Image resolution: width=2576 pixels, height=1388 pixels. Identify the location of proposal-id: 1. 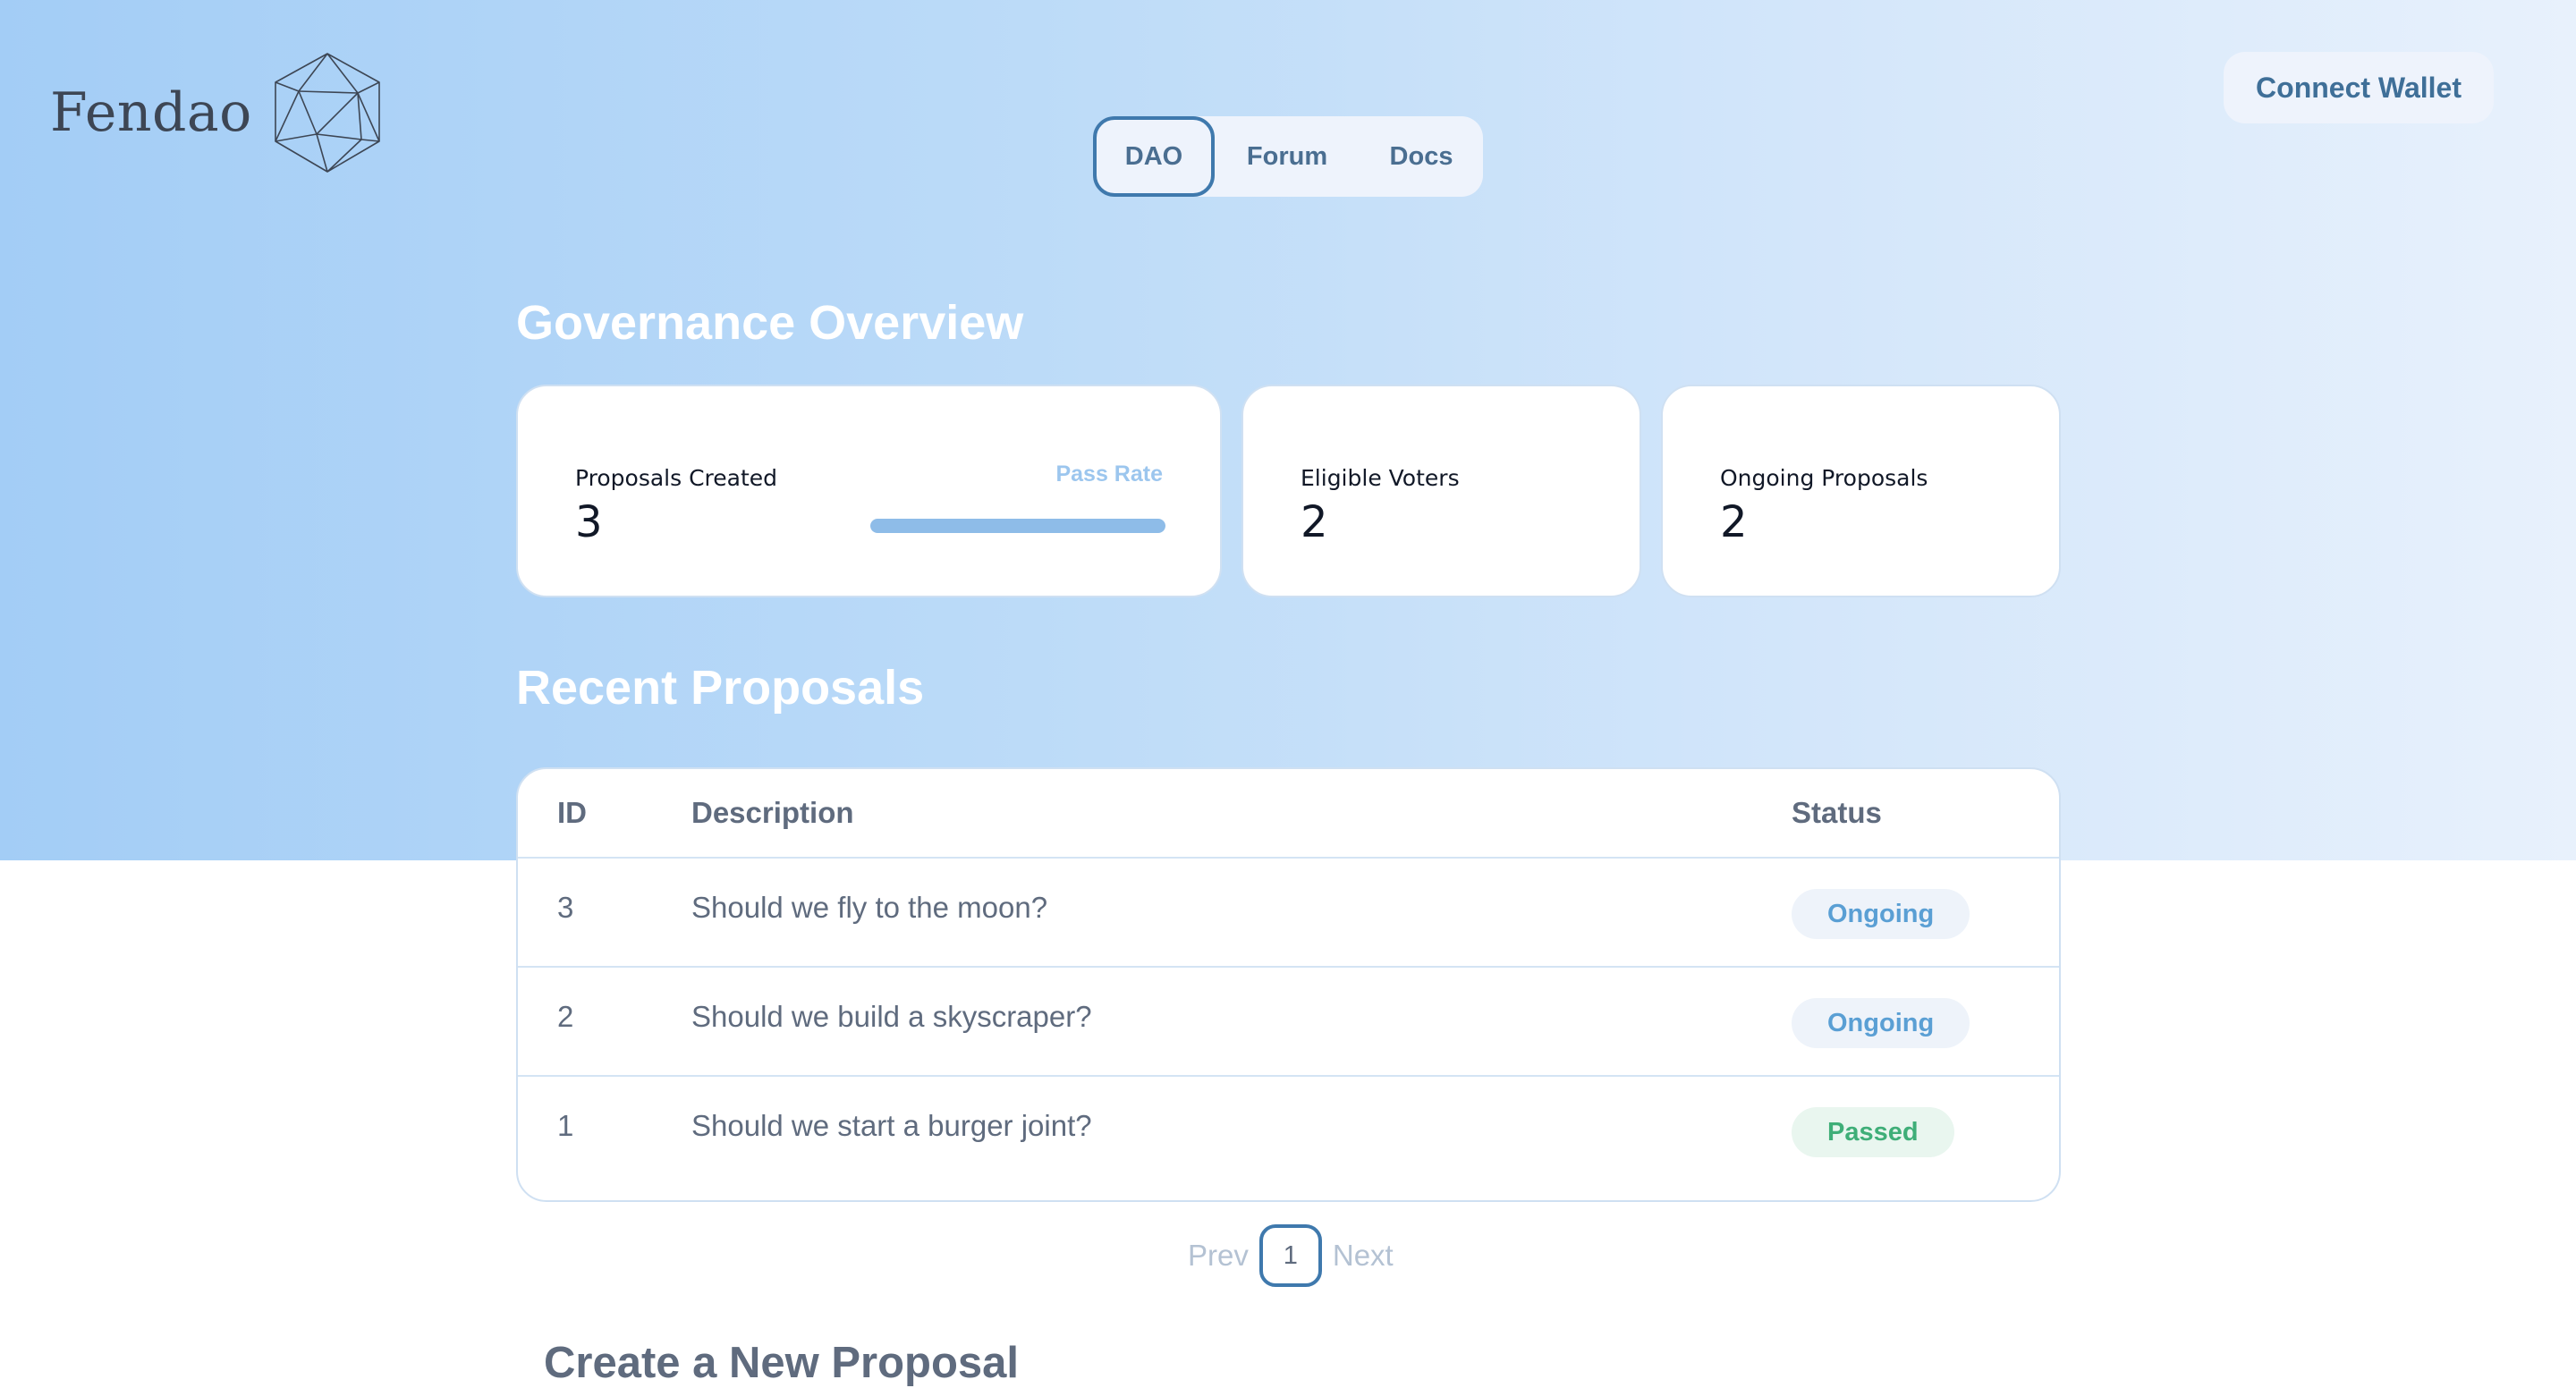
(565, 1125).